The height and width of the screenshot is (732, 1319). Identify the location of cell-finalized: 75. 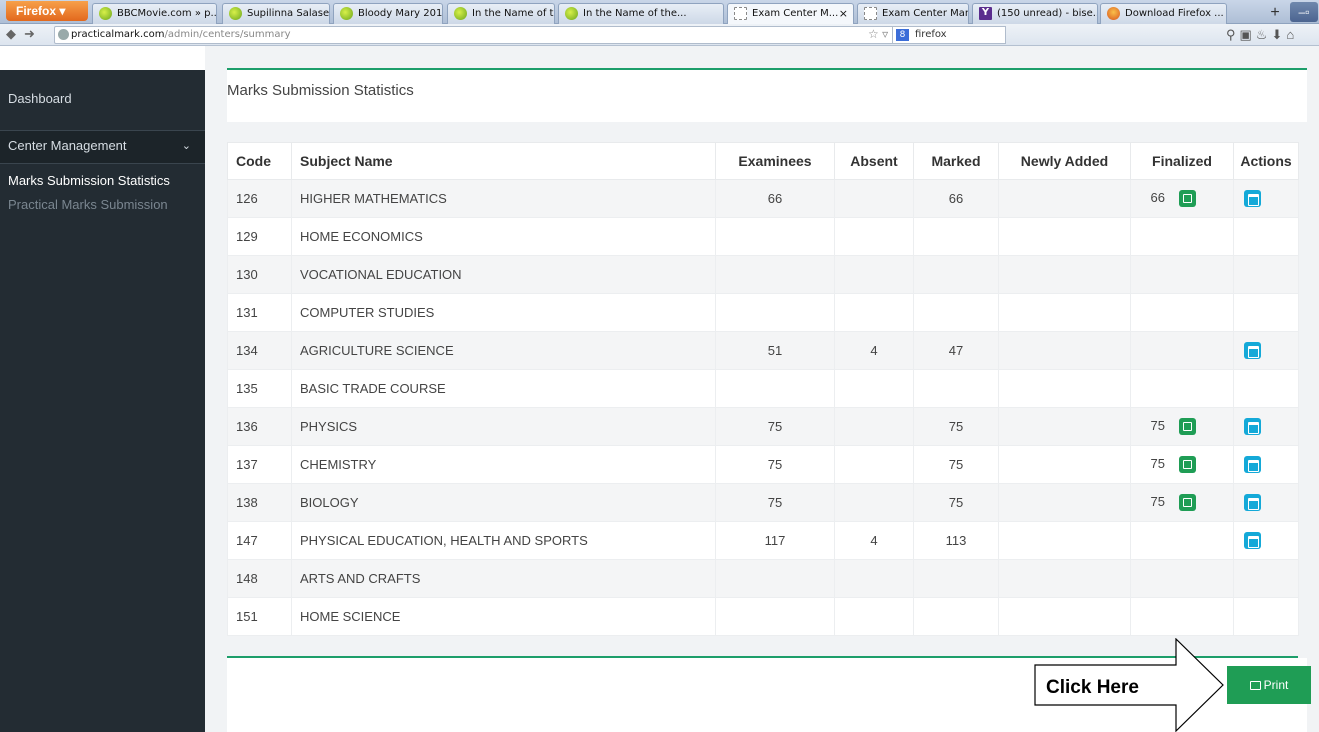
(1182, 426).